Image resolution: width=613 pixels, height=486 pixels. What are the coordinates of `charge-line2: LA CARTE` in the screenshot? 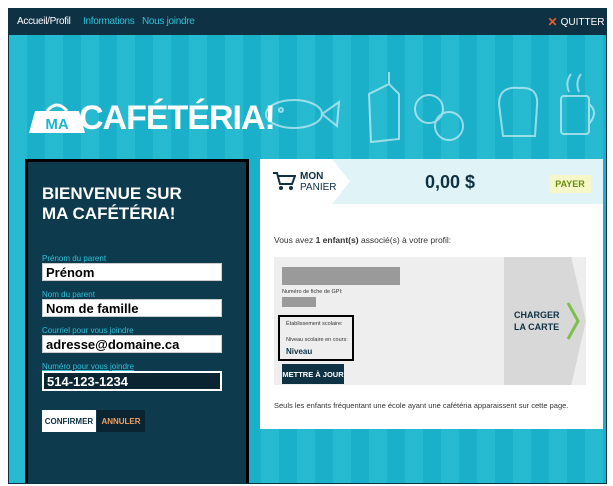 It's located at (537, 327).